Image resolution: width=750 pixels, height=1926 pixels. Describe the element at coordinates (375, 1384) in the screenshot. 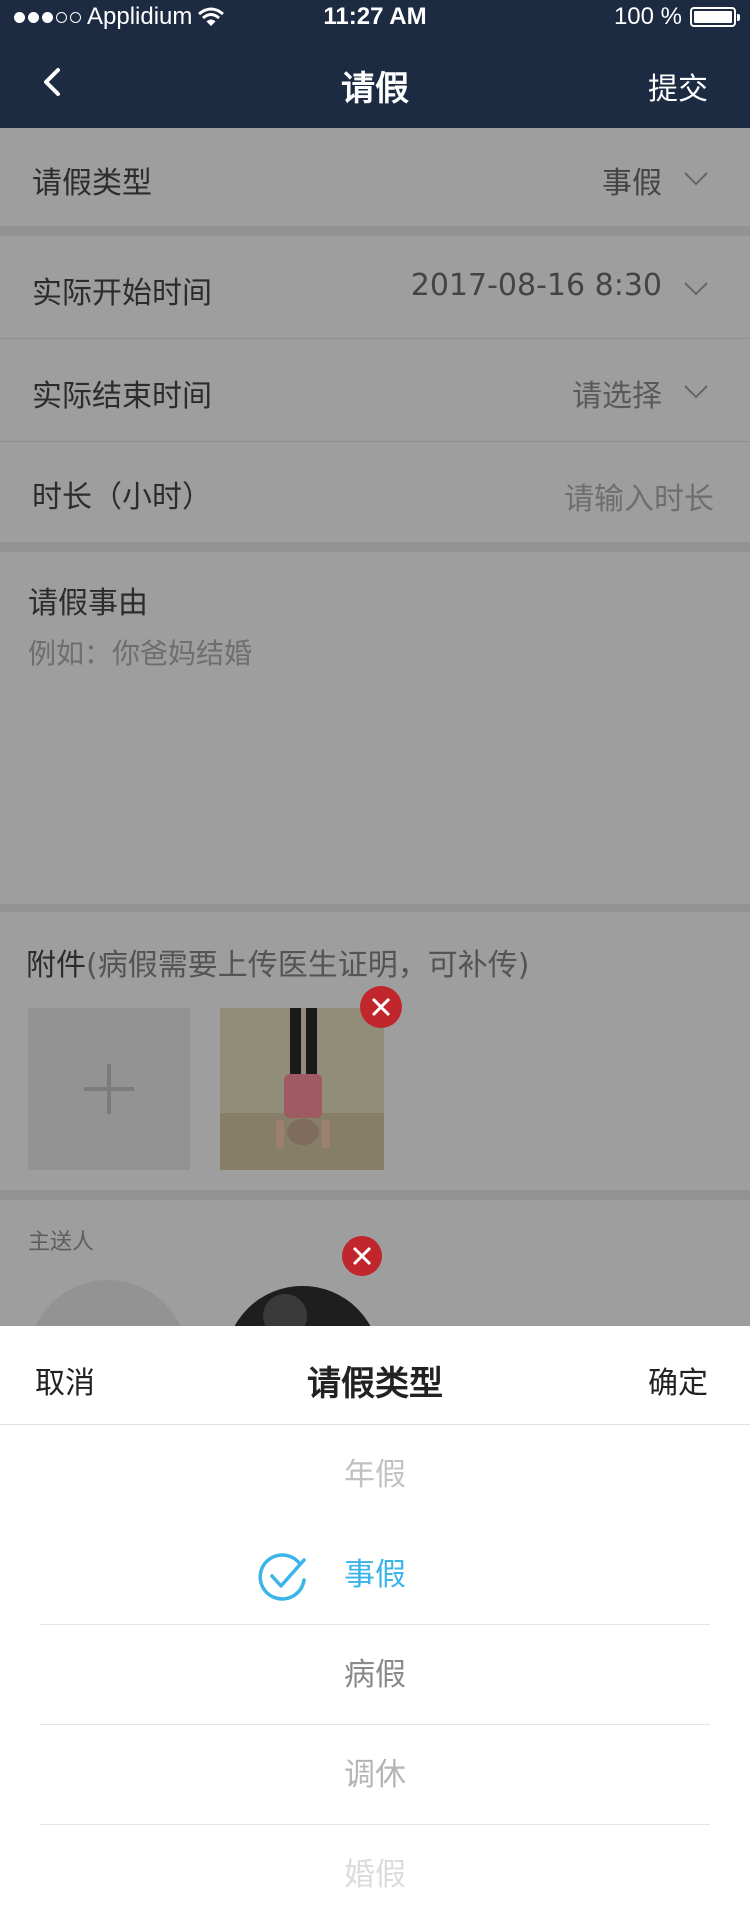

I see `picker-title: 请假类型` at that location.